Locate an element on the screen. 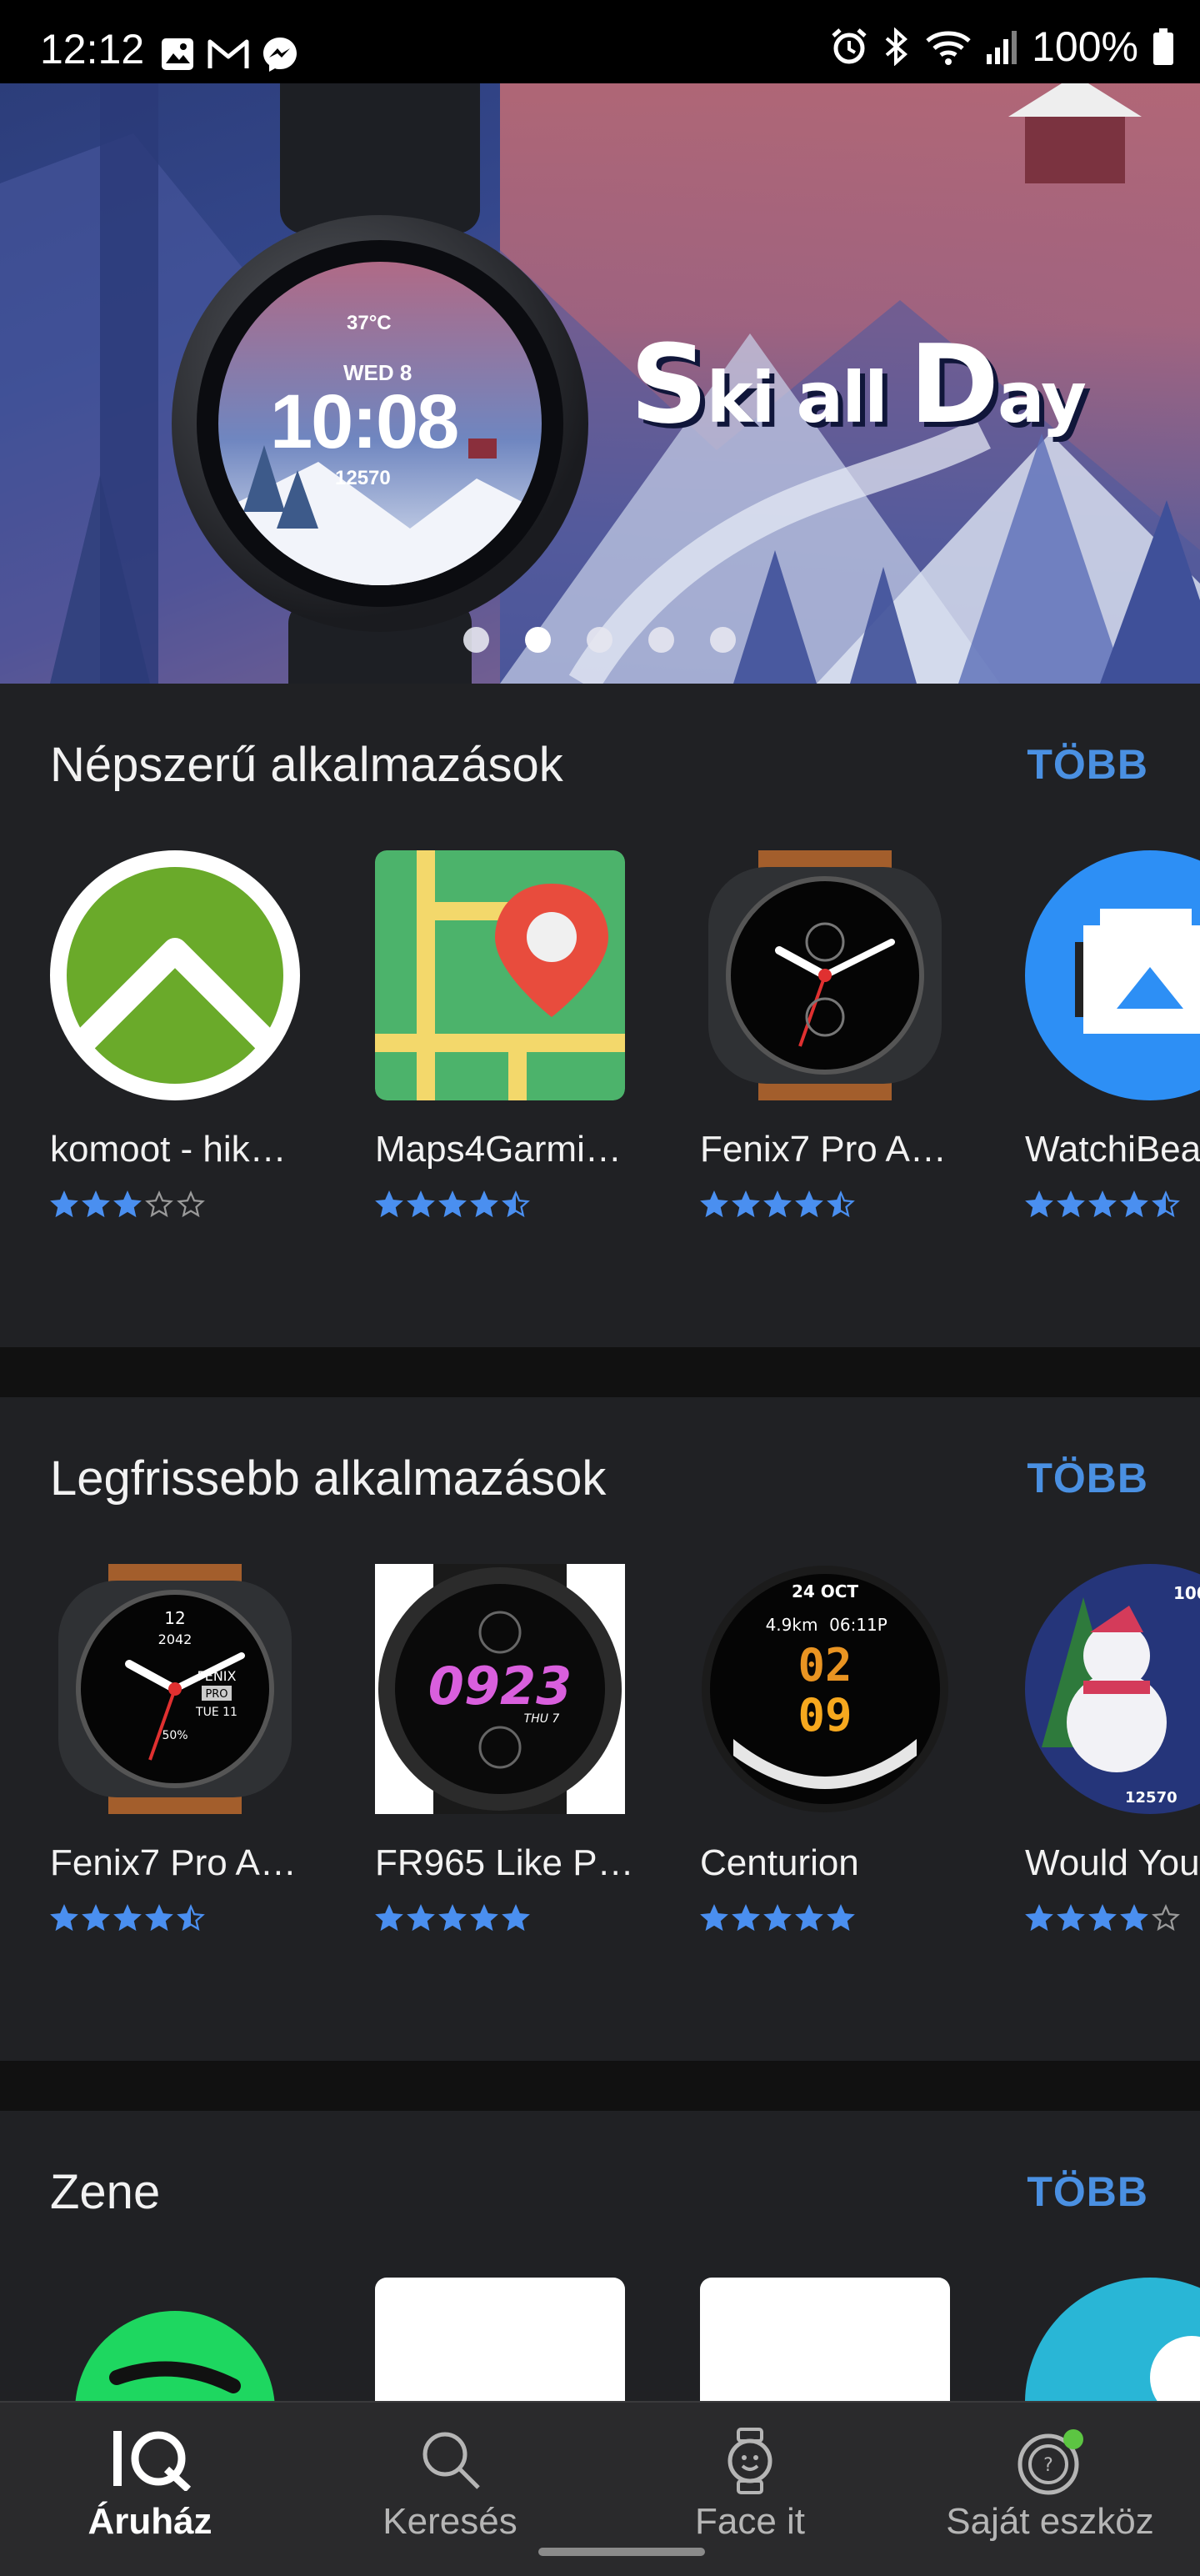 The width and height of the screenshot is (1200, 2576). svg-text: 12 is located at coordinates (174, 1618).